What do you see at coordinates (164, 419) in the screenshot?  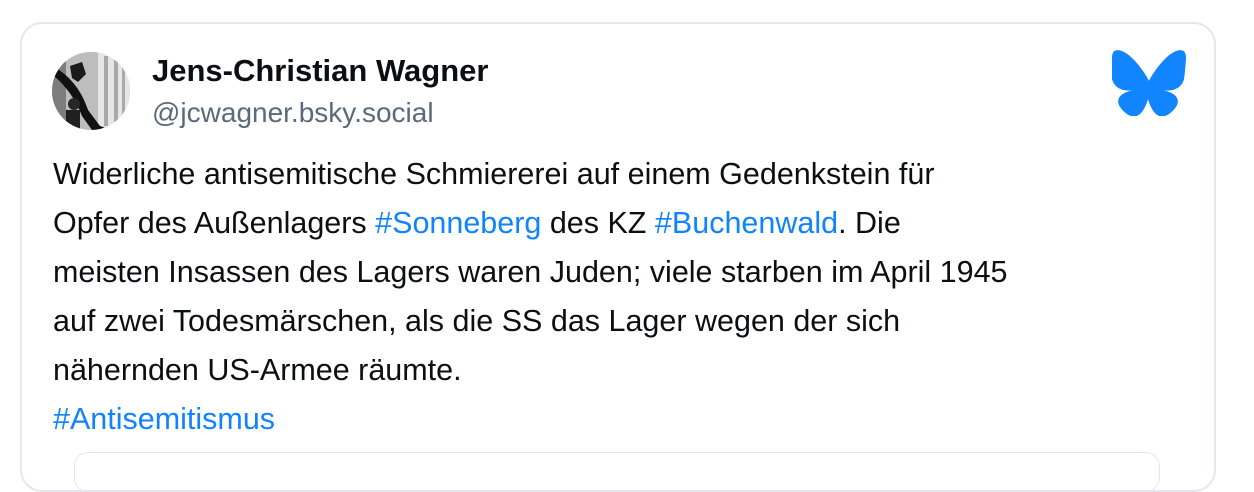 I see `hashtag-antisemitismus: #Antisemitismus` at bounding box center [164, 419].